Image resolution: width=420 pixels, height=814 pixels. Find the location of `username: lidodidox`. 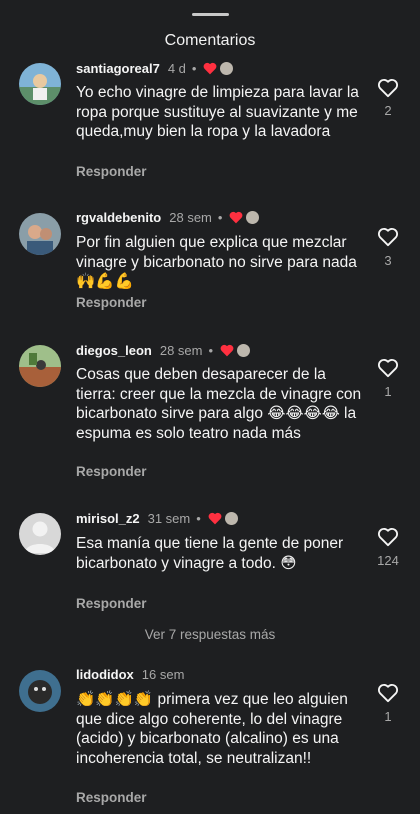

username: lidodidox is located at coordinates (105, 674).